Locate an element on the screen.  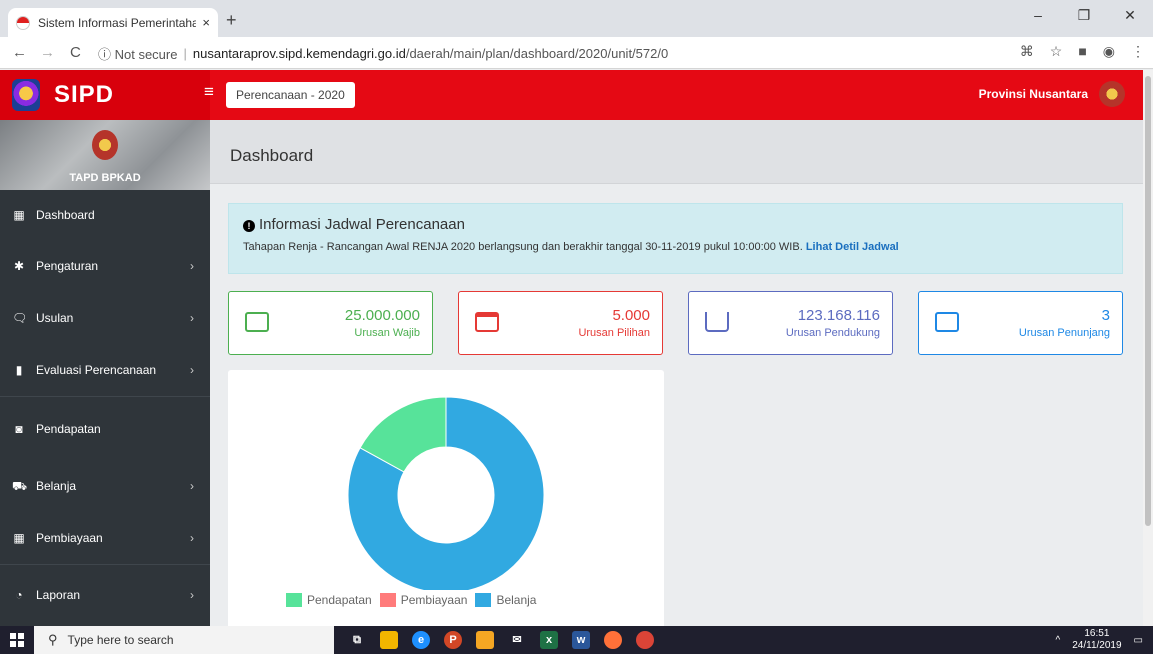
message-icon is located at coordinates (947, 322).